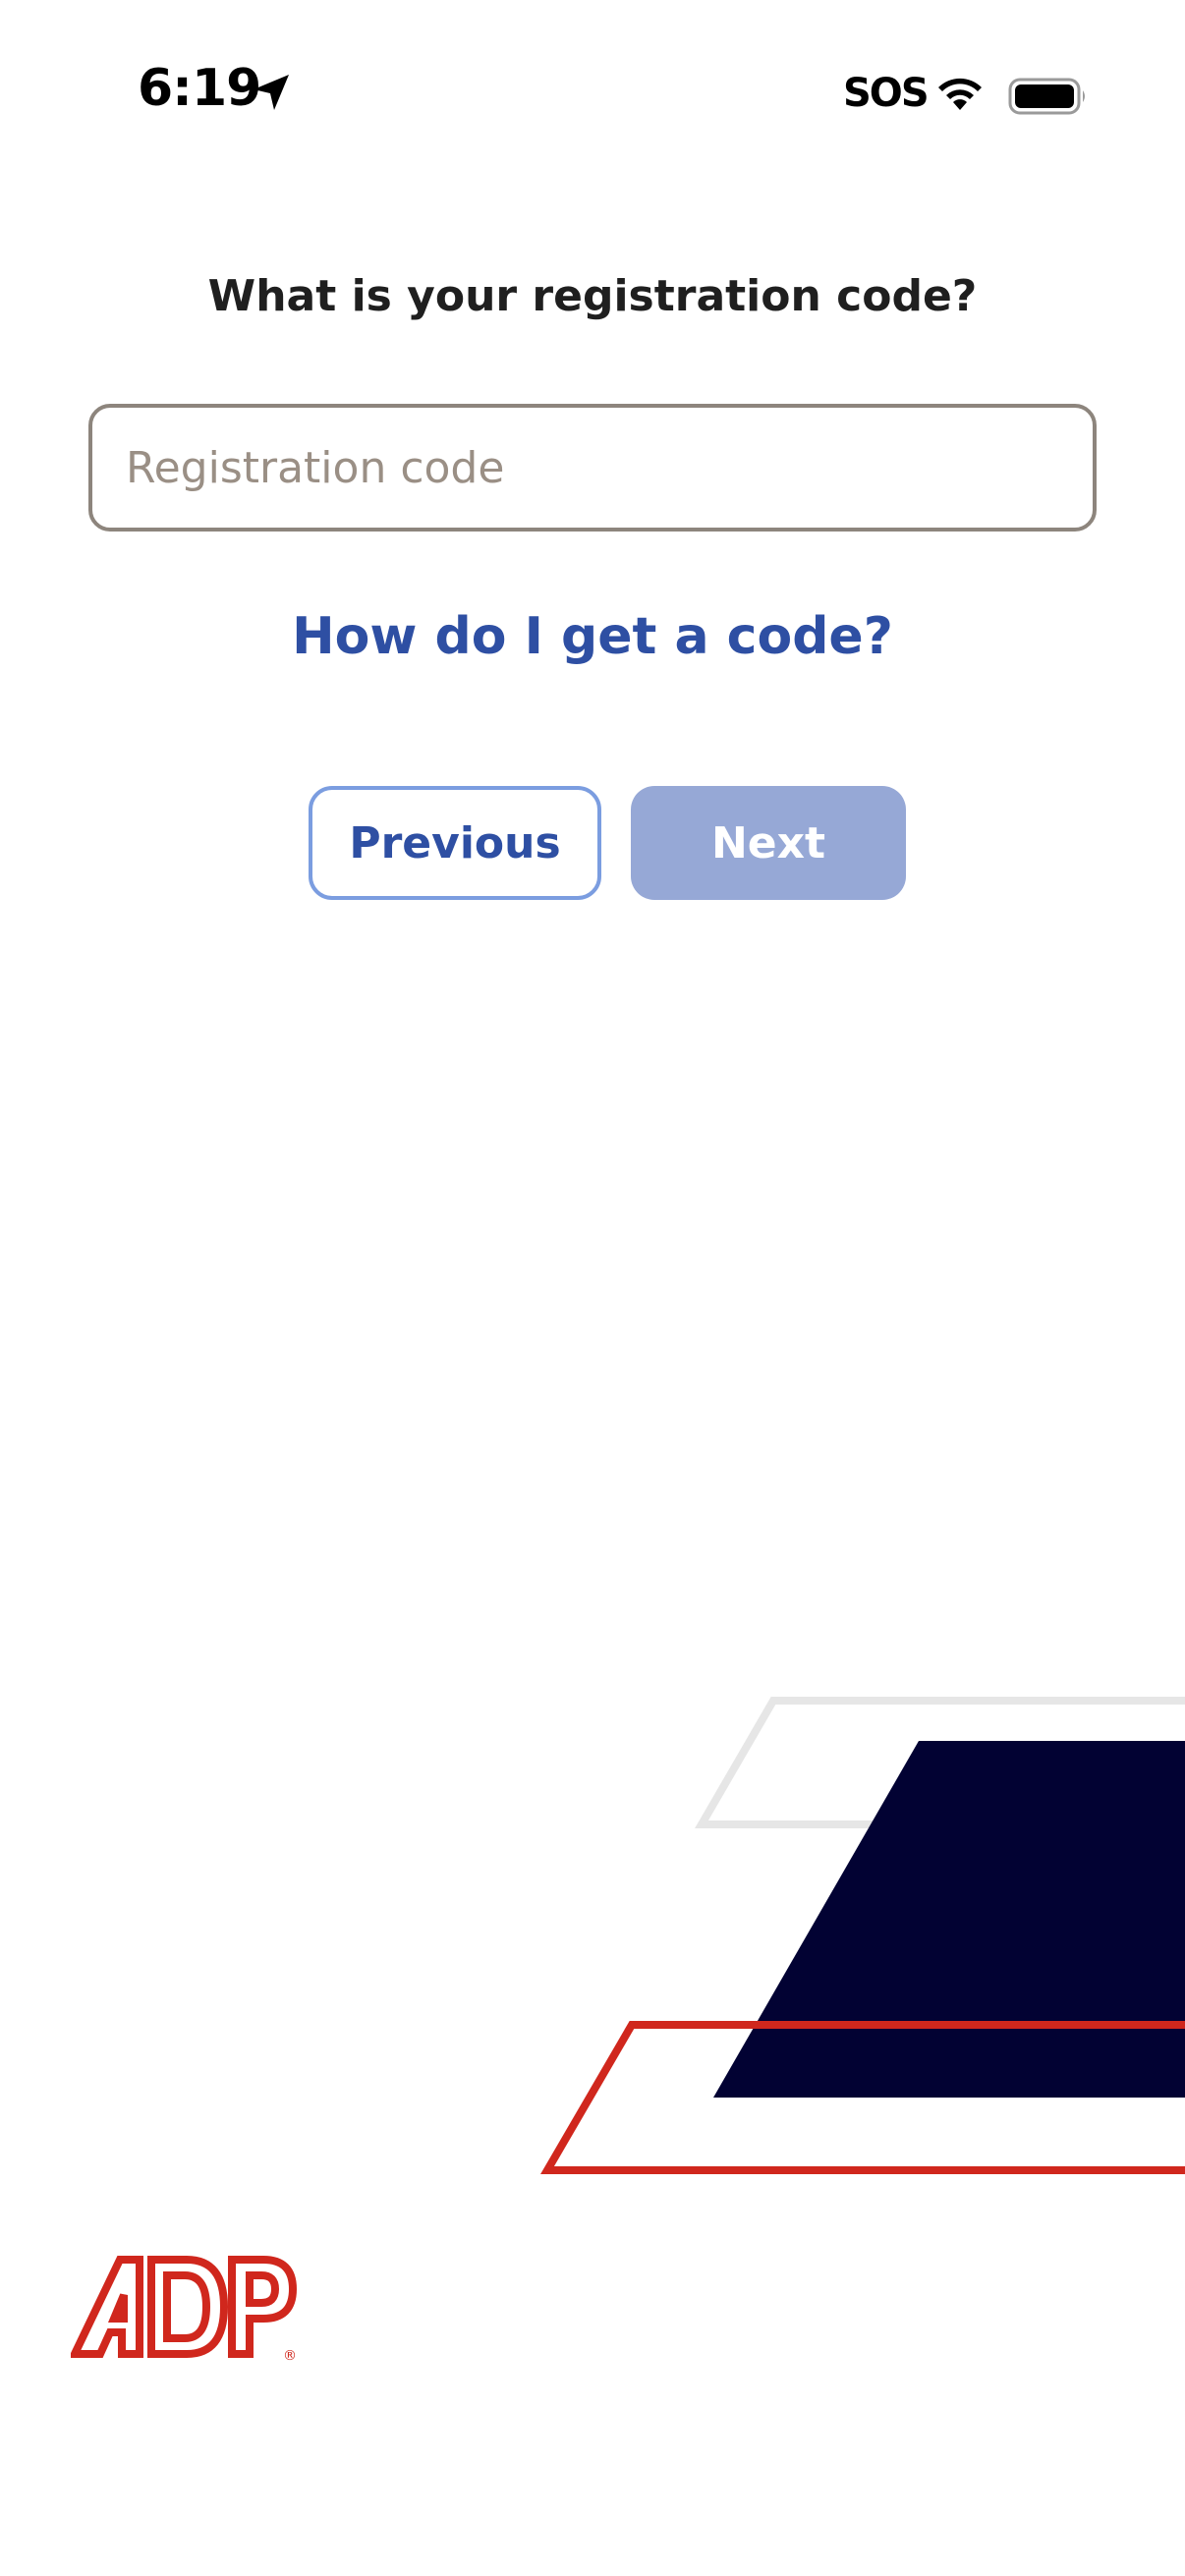 This screenshot has width=1185, height=2576. I want to click on red-parallelogram, so click(863, 2097).